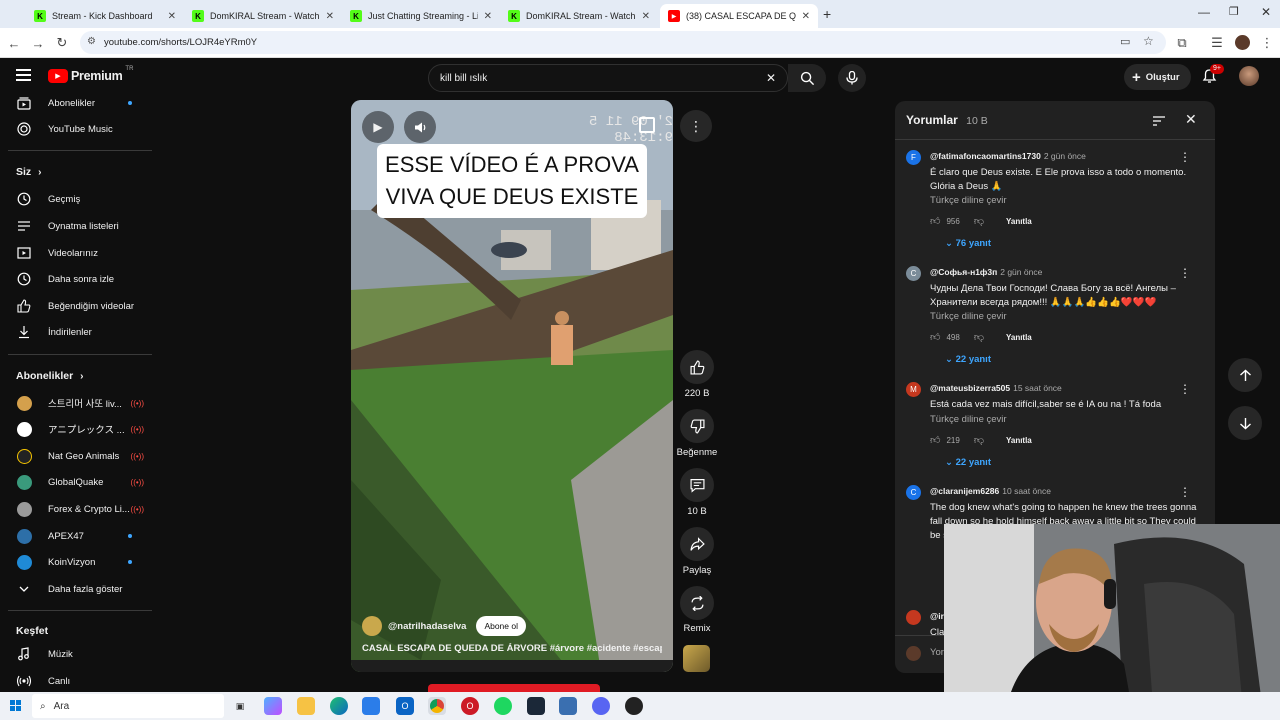 This screenshot has height=720, width=1280. Describe the element at coordinates (76, 482) in the screenshot. I see `subscription-channel: GlobalQuake ((•))` at that location.